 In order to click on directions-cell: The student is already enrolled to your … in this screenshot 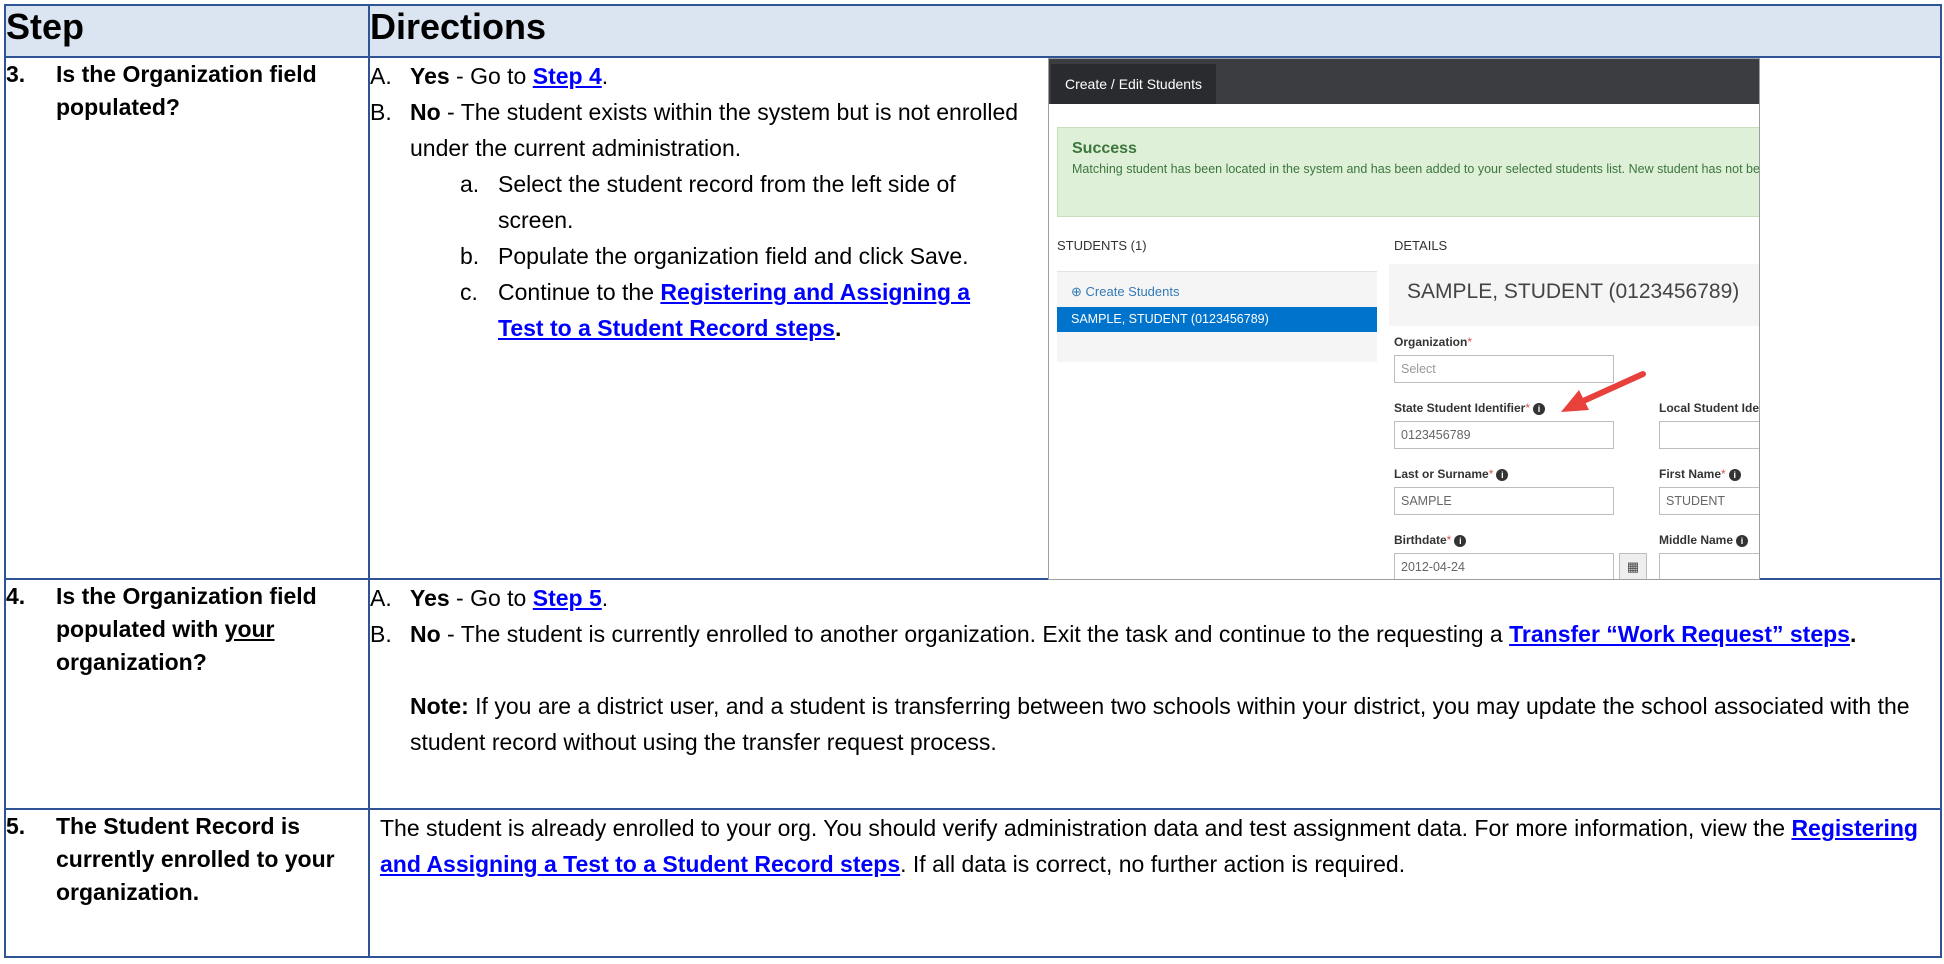, I will do `click(1155, 883)`.